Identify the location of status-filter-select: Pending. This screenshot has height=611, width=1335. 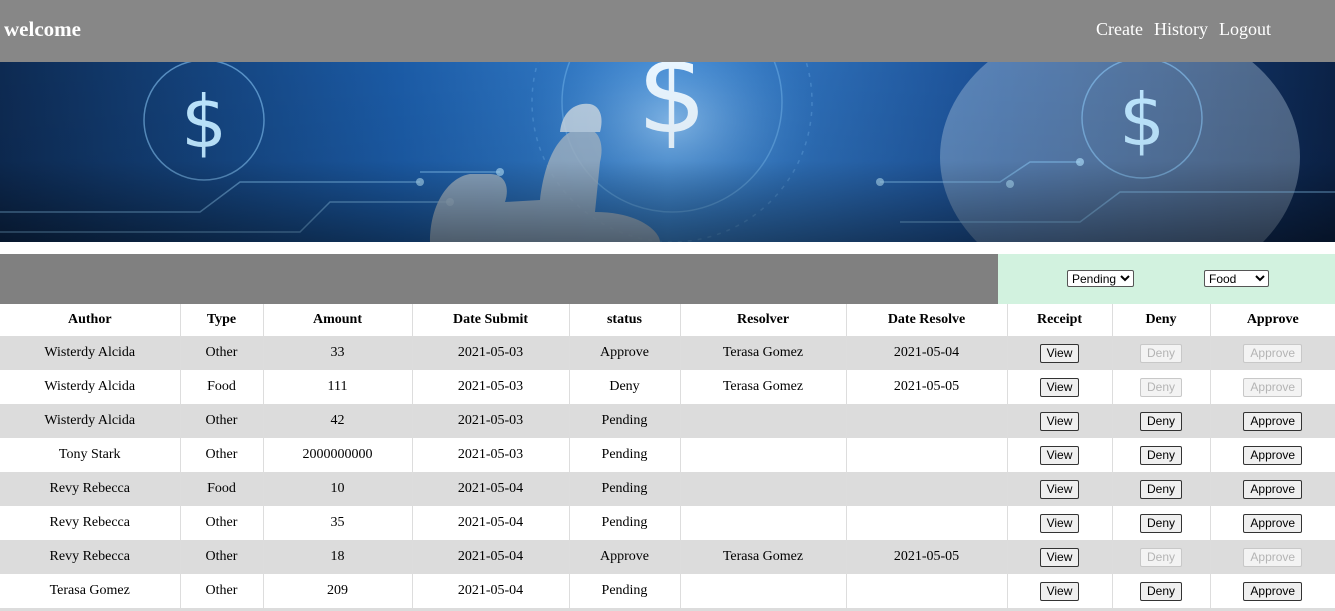
(1100, 278).